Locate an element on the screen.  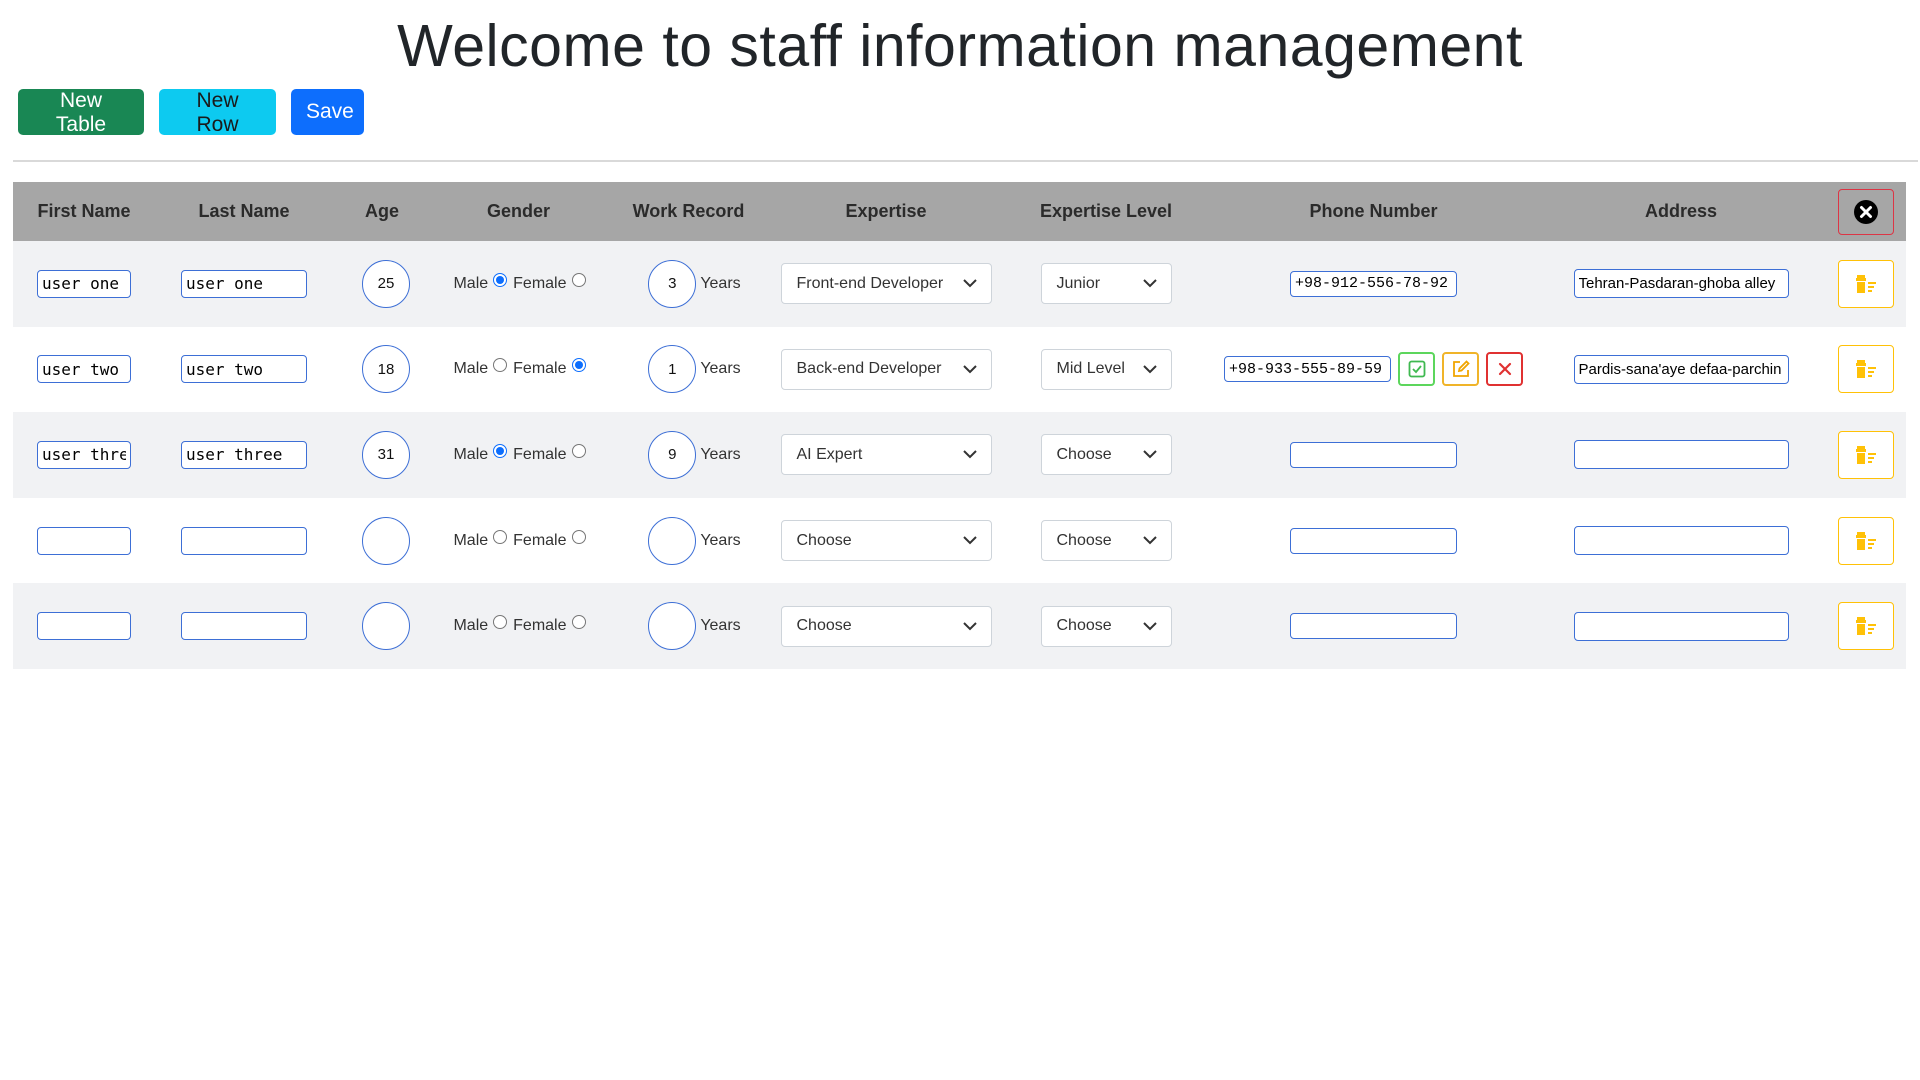
toolbar: New Table New Row Save is located at coordinates (191, 112).